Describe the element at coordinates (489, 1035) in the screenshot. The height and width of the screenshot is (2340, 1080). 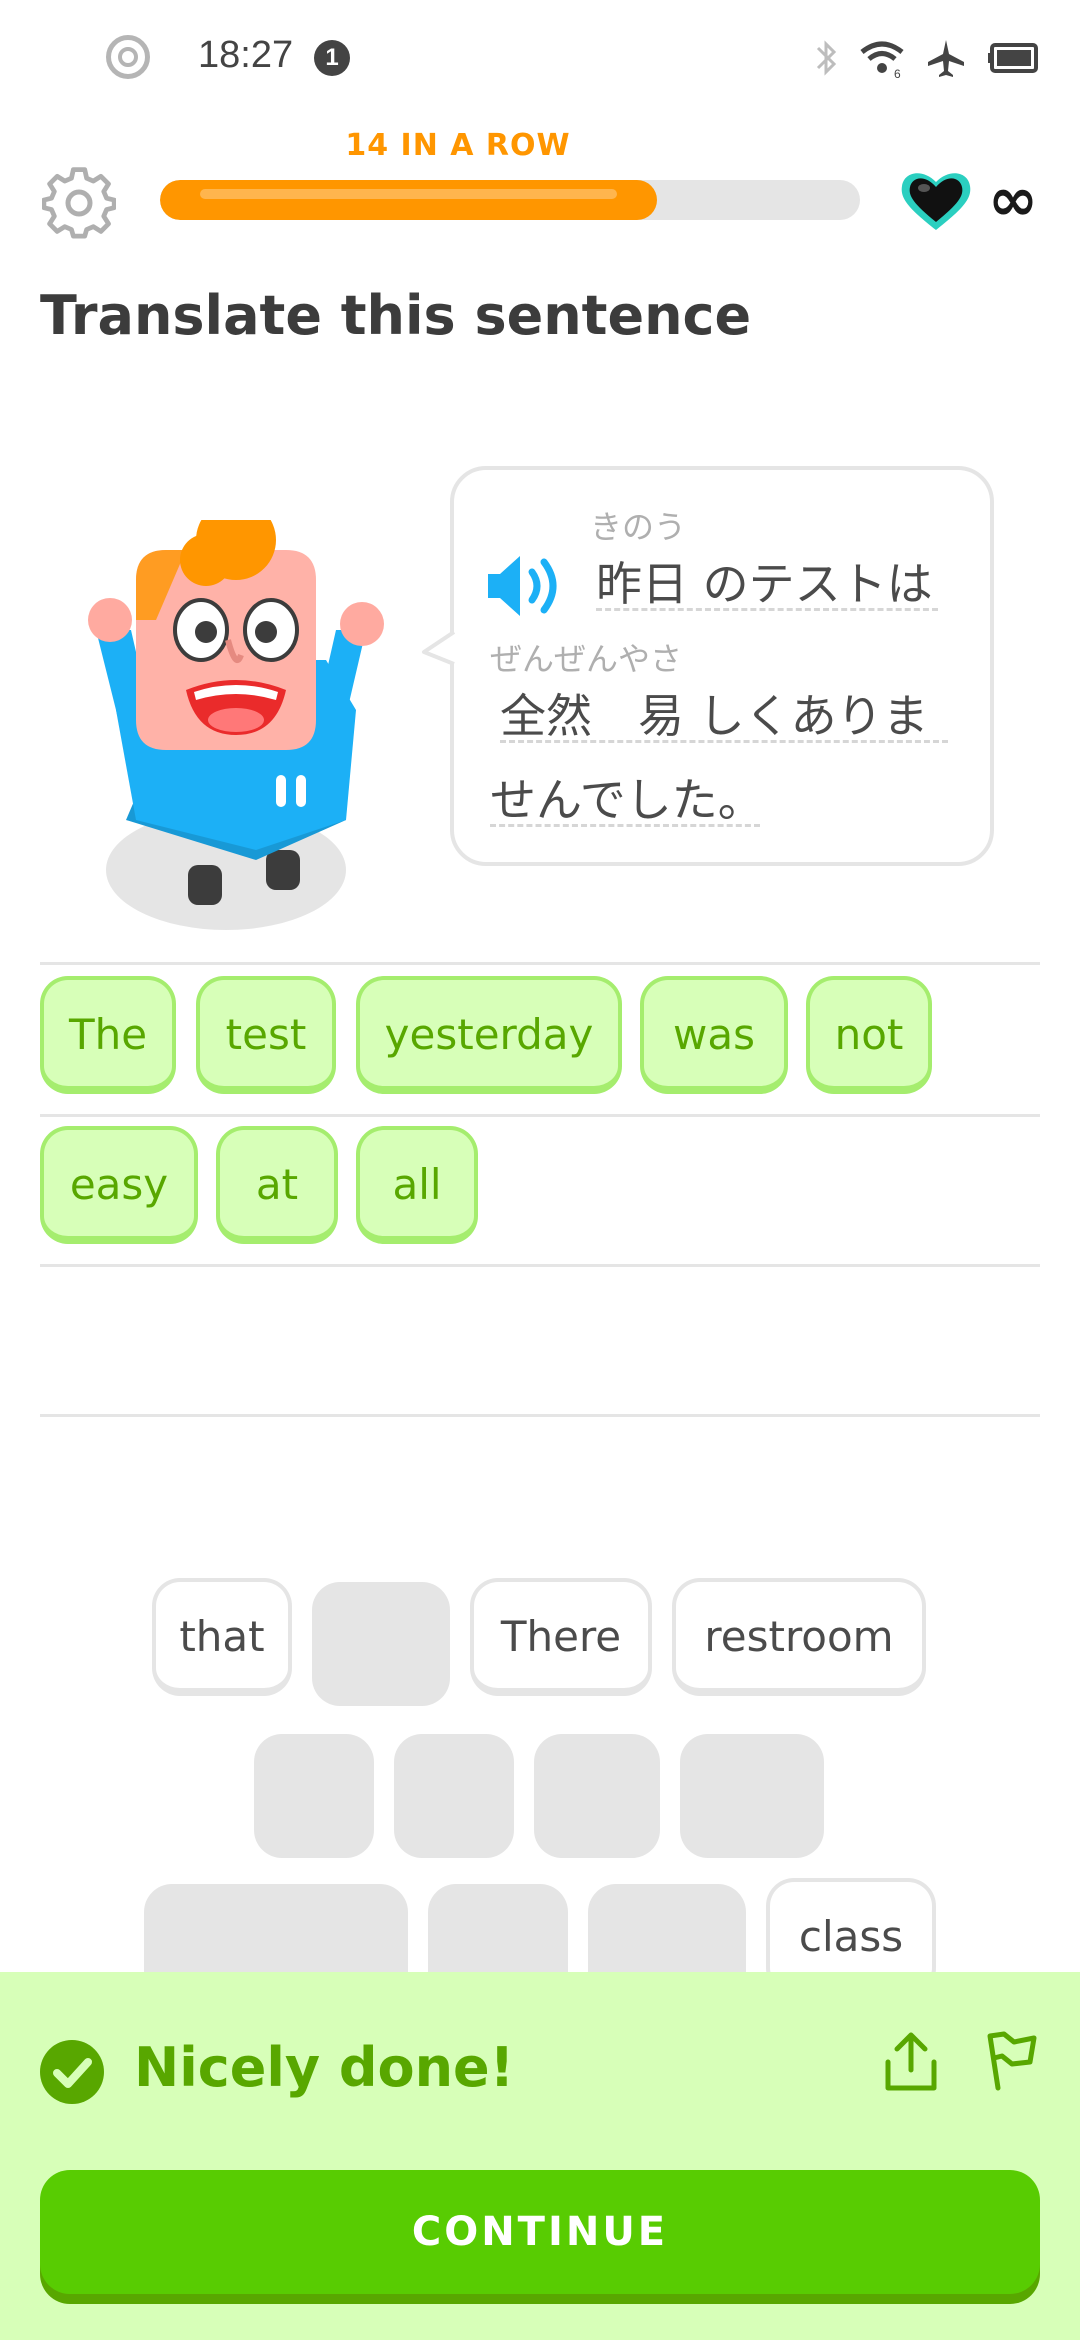
I see `answer-tile: yesterday` at that location.